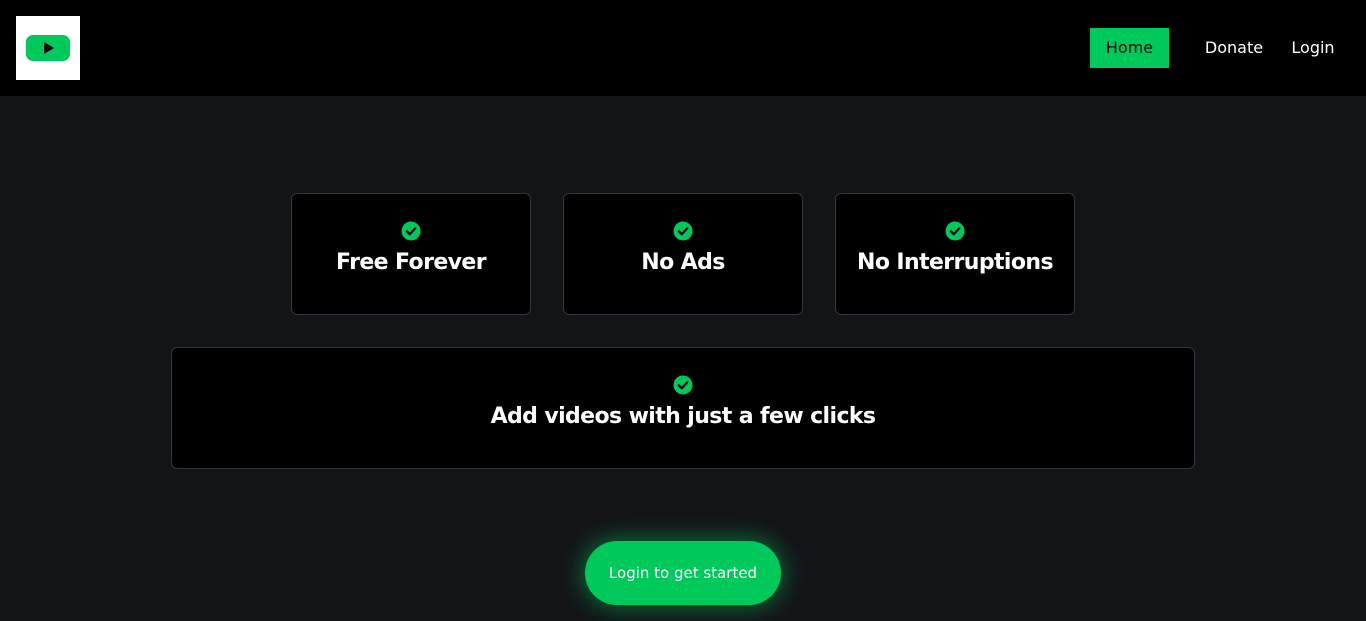 Image resolution: width=1366 pixels, height=621 pixels. I want to click on feature-card-add-videos: Add videos with just a few clicks, so click(683, 408).